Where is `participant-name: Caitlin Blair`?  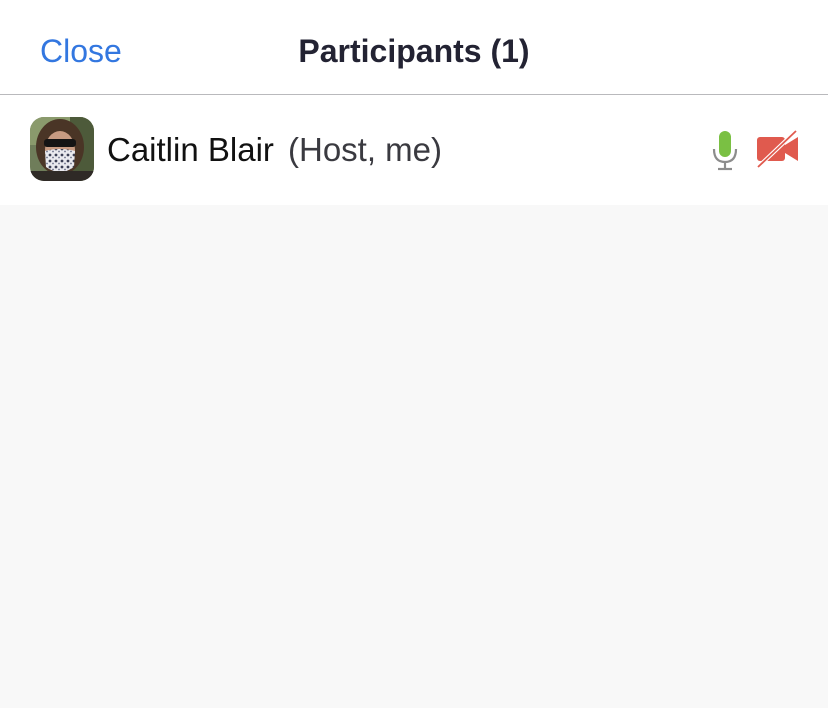 participant-name: Caitlin Blair is located at coordinates (190, 149).